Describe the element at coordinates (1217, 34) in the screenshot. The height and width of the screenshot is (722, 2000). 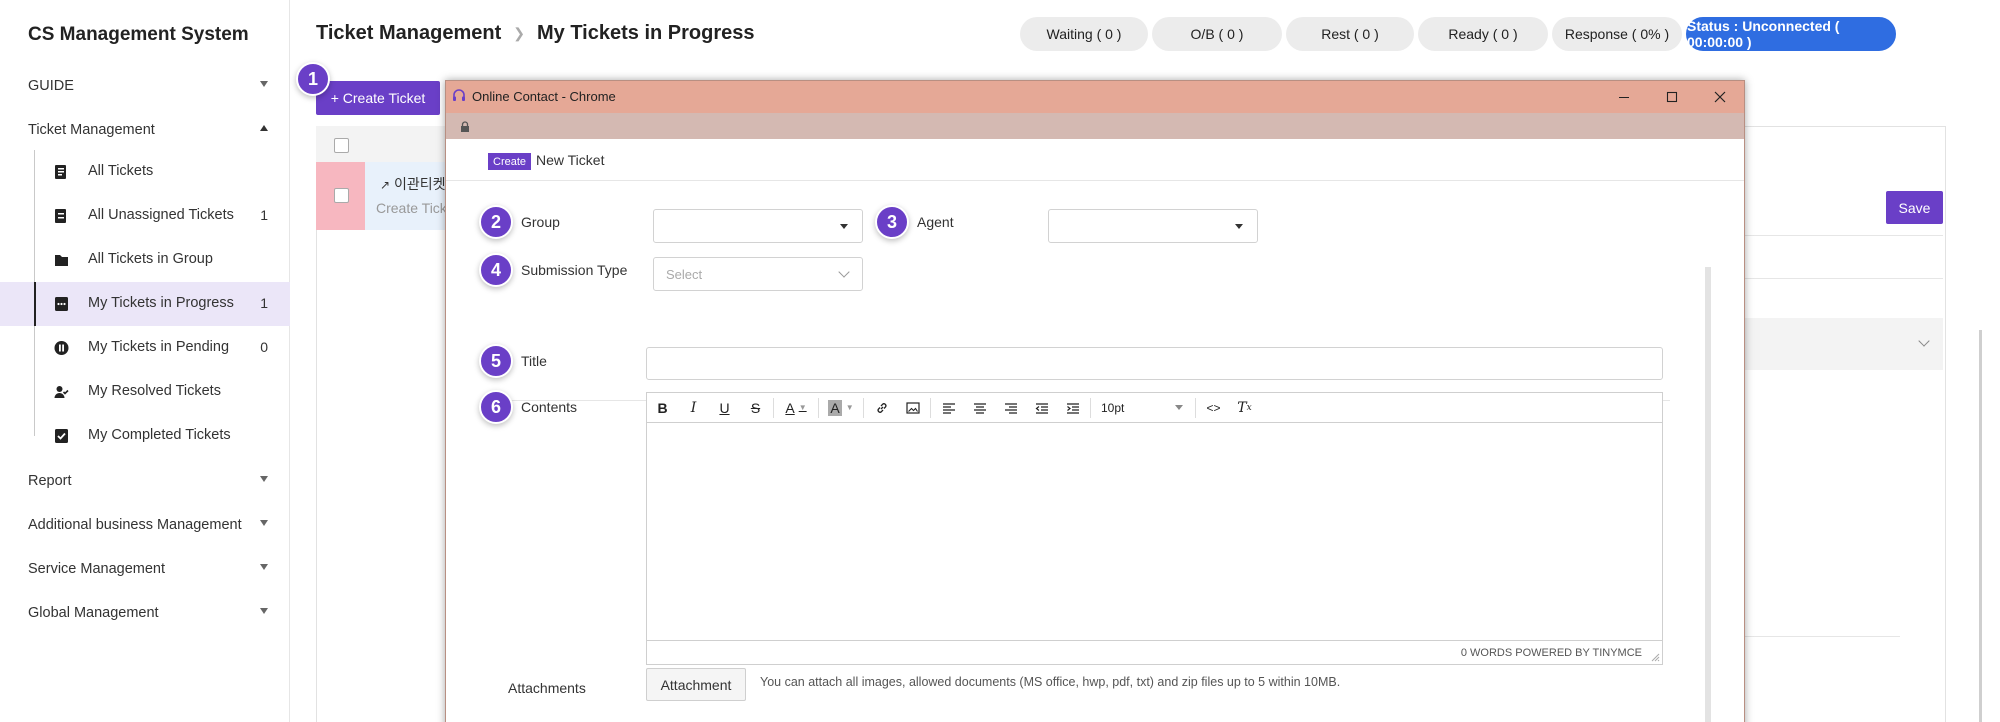
I see `status-ob: O/B ( 0 )` at that location.